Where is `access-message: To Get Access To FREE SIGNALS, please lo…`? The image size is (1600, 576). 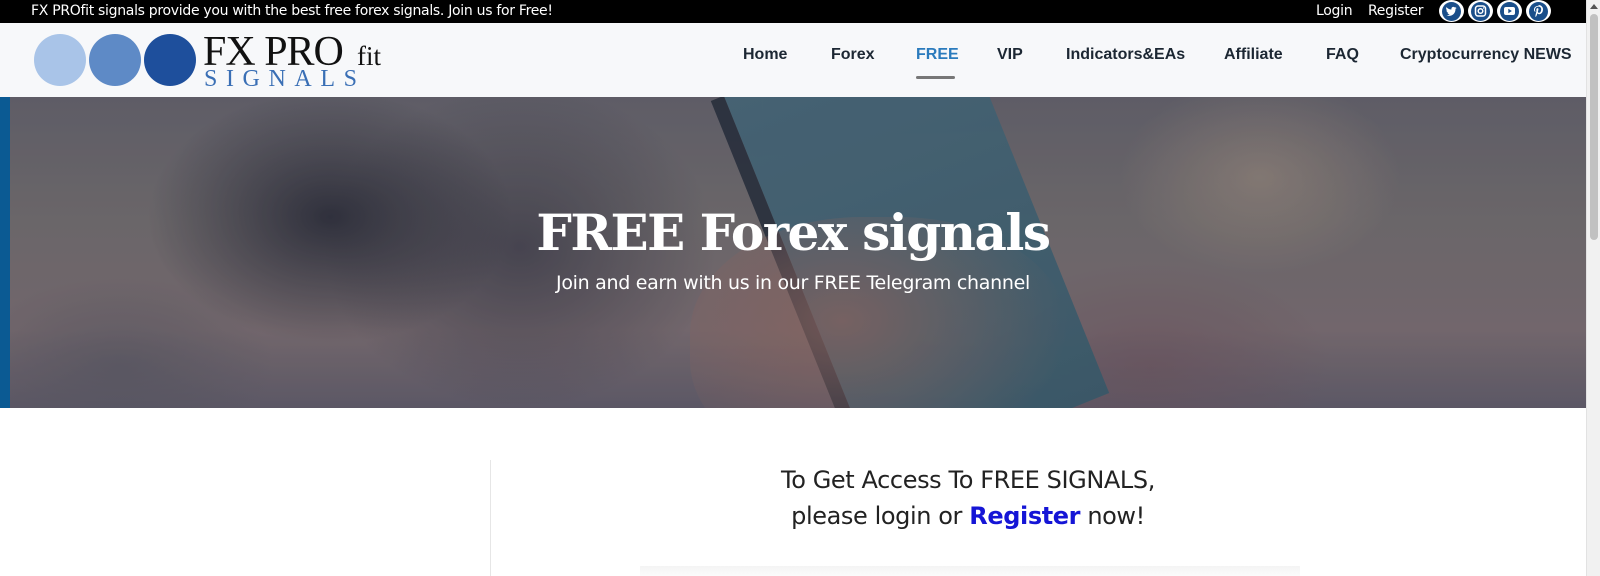
access-message: To Get Access To FREE SIGNALS, please lo… is located at coordinates (968, 498).